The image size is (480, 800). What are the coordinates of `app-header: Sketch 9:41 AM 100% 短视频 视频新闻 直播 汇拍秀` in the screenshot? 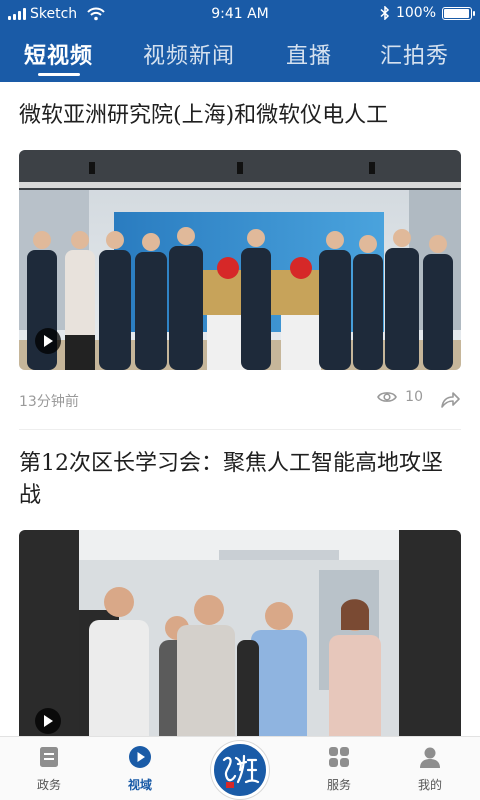 It's located at (240, 41).